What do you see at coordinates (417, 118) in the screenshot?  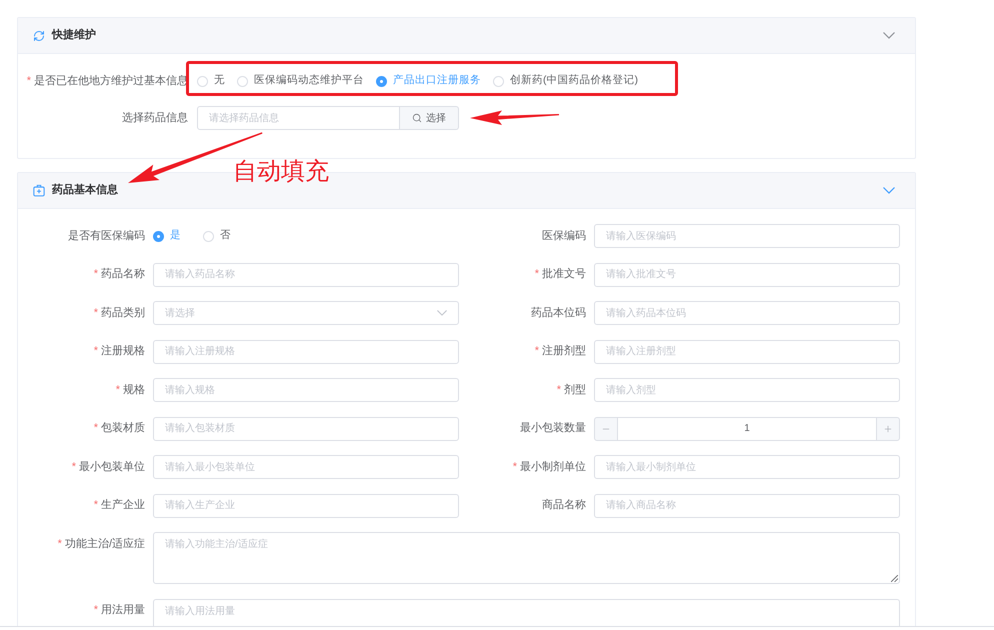 I see `search-icon` at bounding box center [417, 118].